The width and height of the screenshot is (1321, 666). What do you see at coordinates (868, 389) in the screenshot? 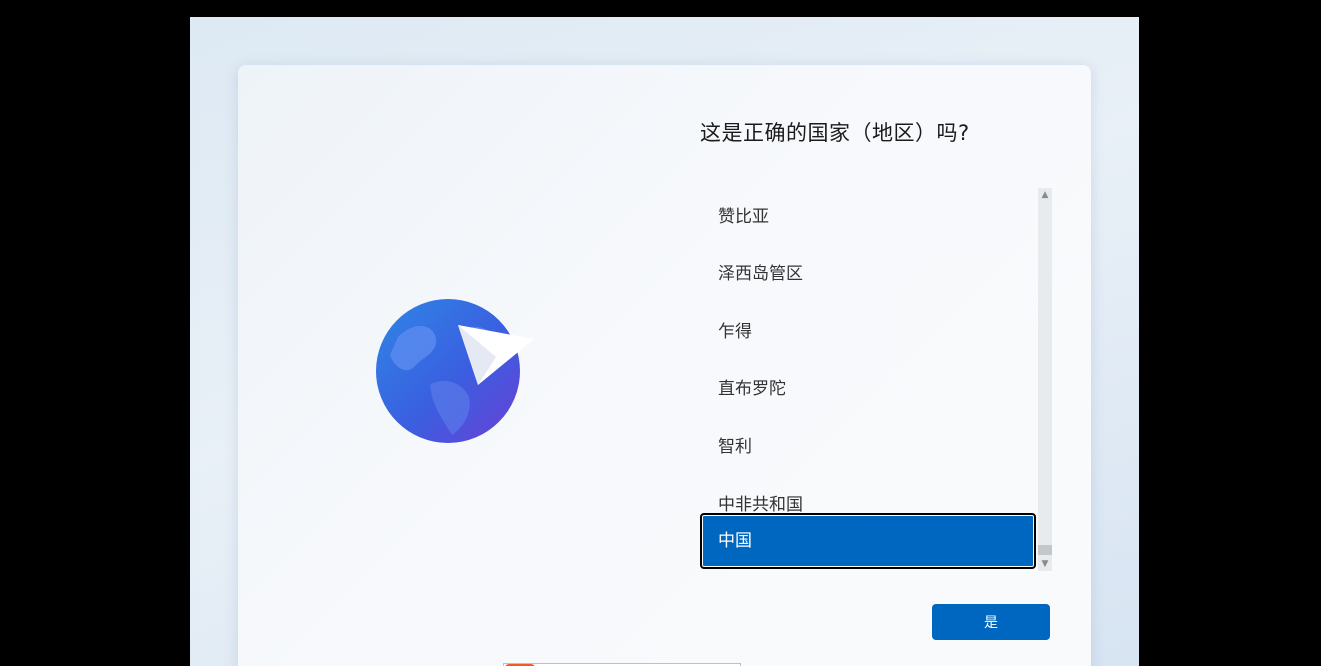
I see `country-item-gibraltar: 直布罗陀` at bounding box center [868, 389].